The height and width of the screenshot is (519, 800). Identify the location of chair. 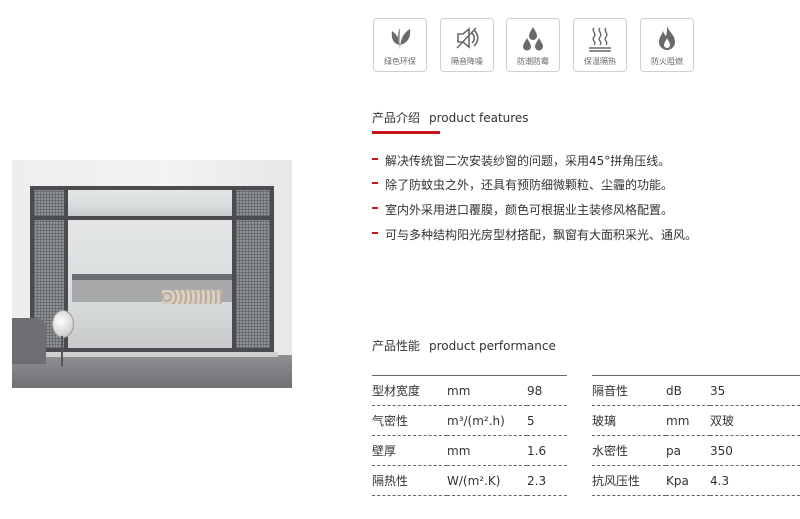
(29, 341).